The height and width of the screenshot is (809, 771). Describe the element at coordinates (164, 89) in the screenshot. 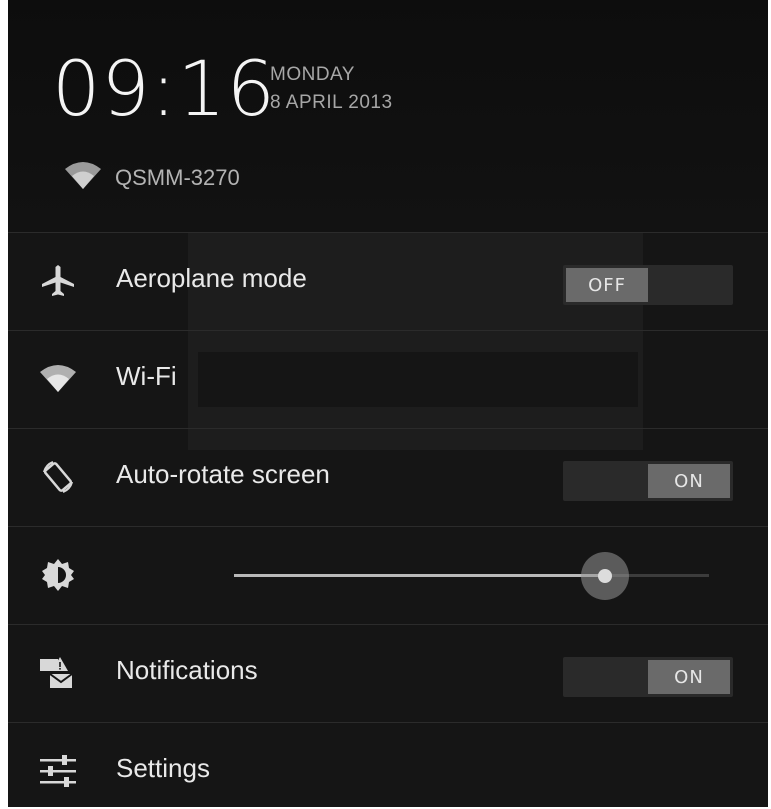

I see `clock-time: 09:16` at that location.